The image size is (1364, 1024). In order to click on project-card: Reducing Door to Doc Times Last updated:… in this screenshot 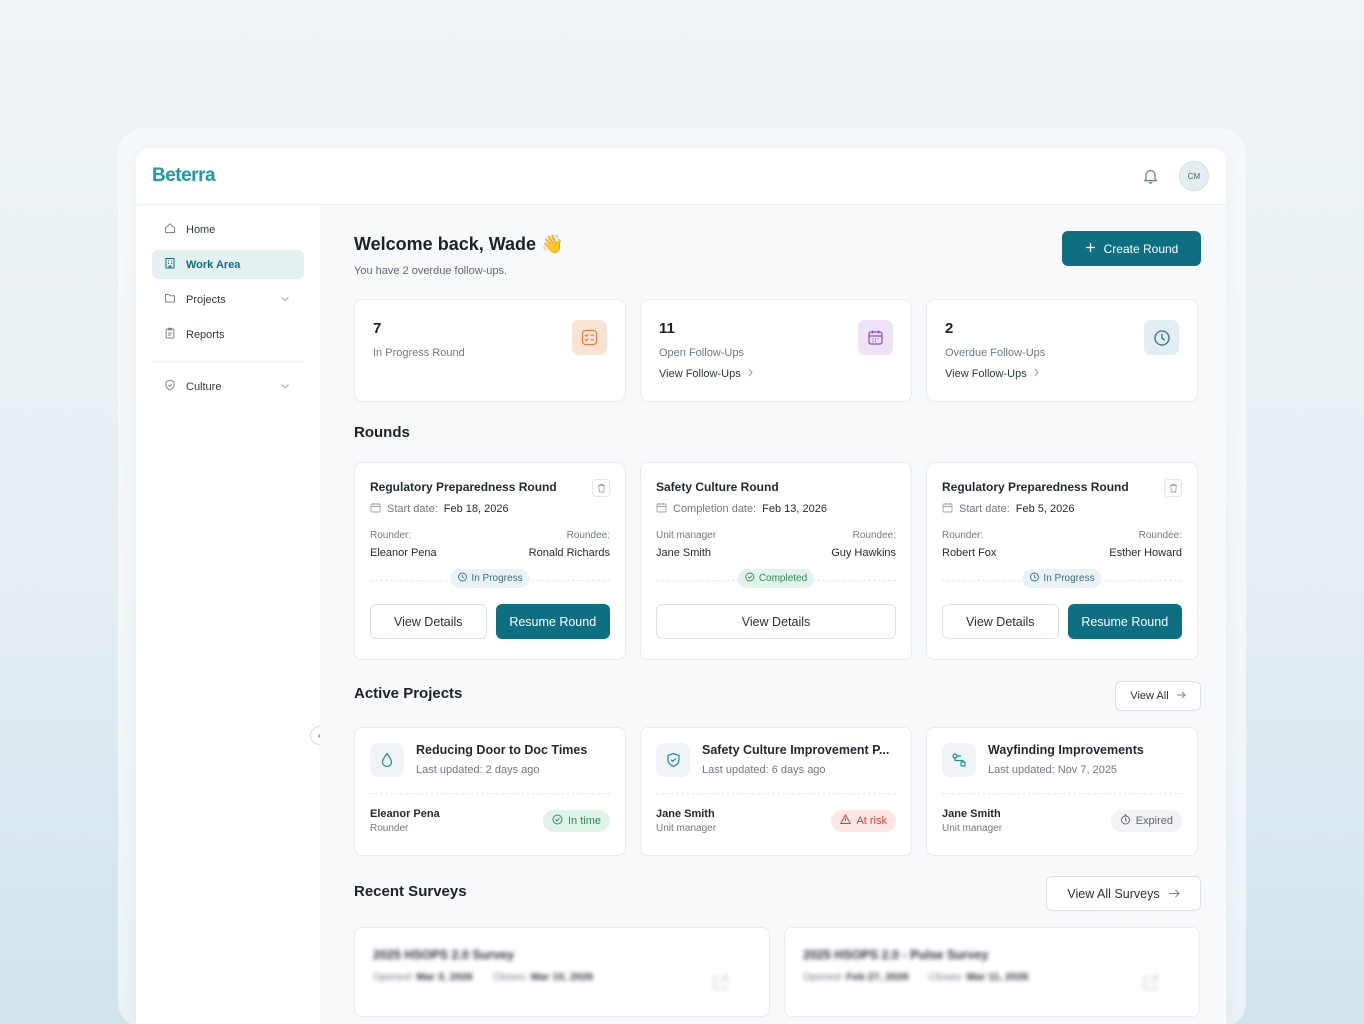, I will do `click(490, 791)`.